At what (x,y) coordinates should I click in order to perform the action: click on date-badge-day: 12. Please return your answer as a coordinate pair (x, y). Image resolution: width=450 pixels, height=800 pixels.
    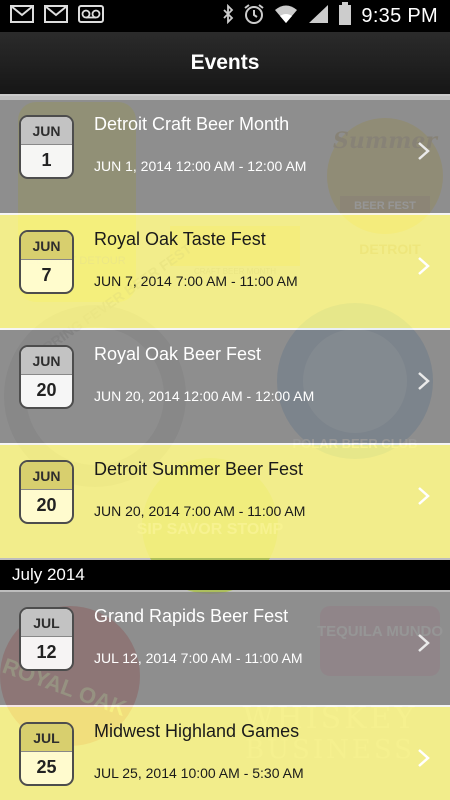
    Looking at the image, I should click on (46, 652).